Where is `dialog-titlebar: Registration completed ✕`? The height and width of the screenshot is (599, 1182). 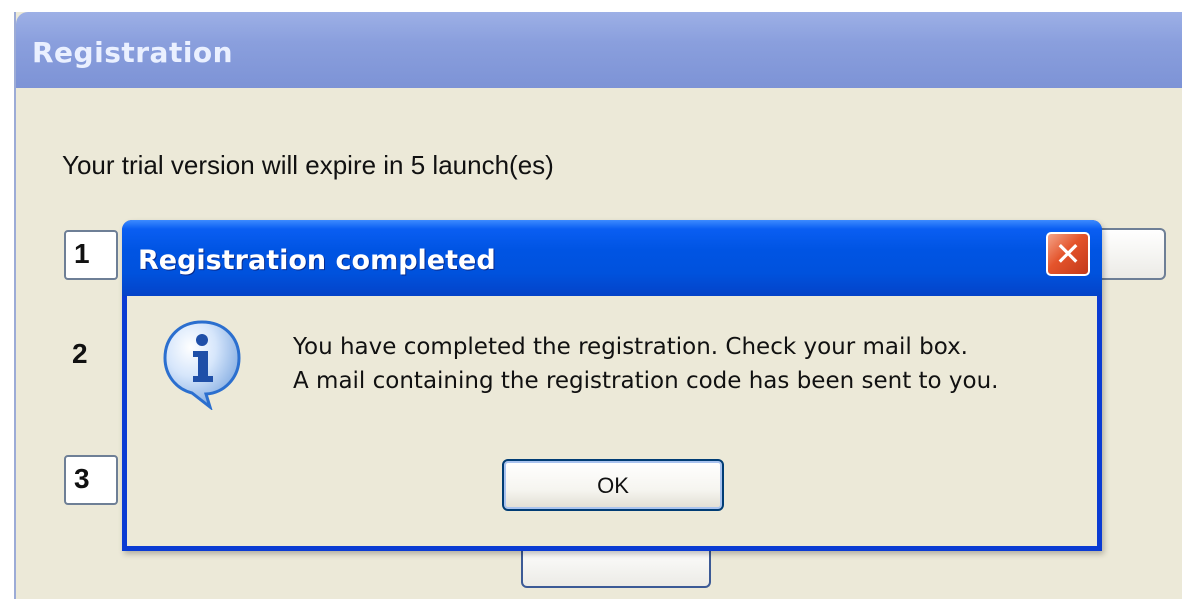 dialog-titlebar: Registration completed ✕ is located at coordinates (612, 258).